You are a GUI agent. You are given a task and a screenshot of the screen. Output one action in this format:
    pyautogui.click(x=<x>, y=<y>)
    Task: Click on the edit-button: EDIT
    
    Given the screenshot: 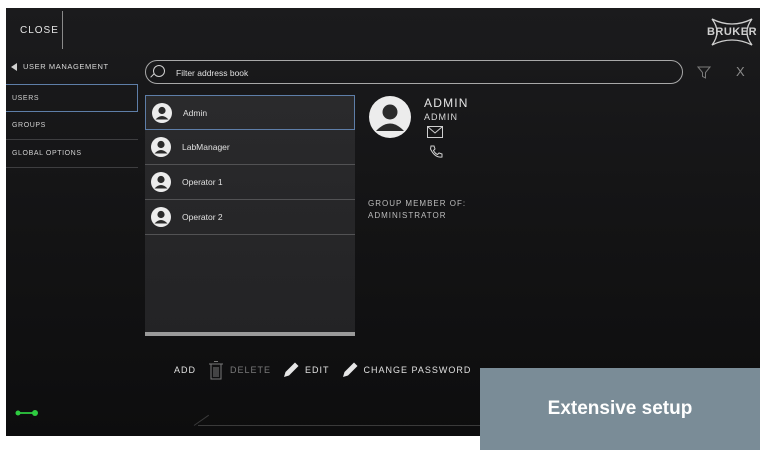 What is the action you would take?
    pyautogui.click(x=305, y=370)
    